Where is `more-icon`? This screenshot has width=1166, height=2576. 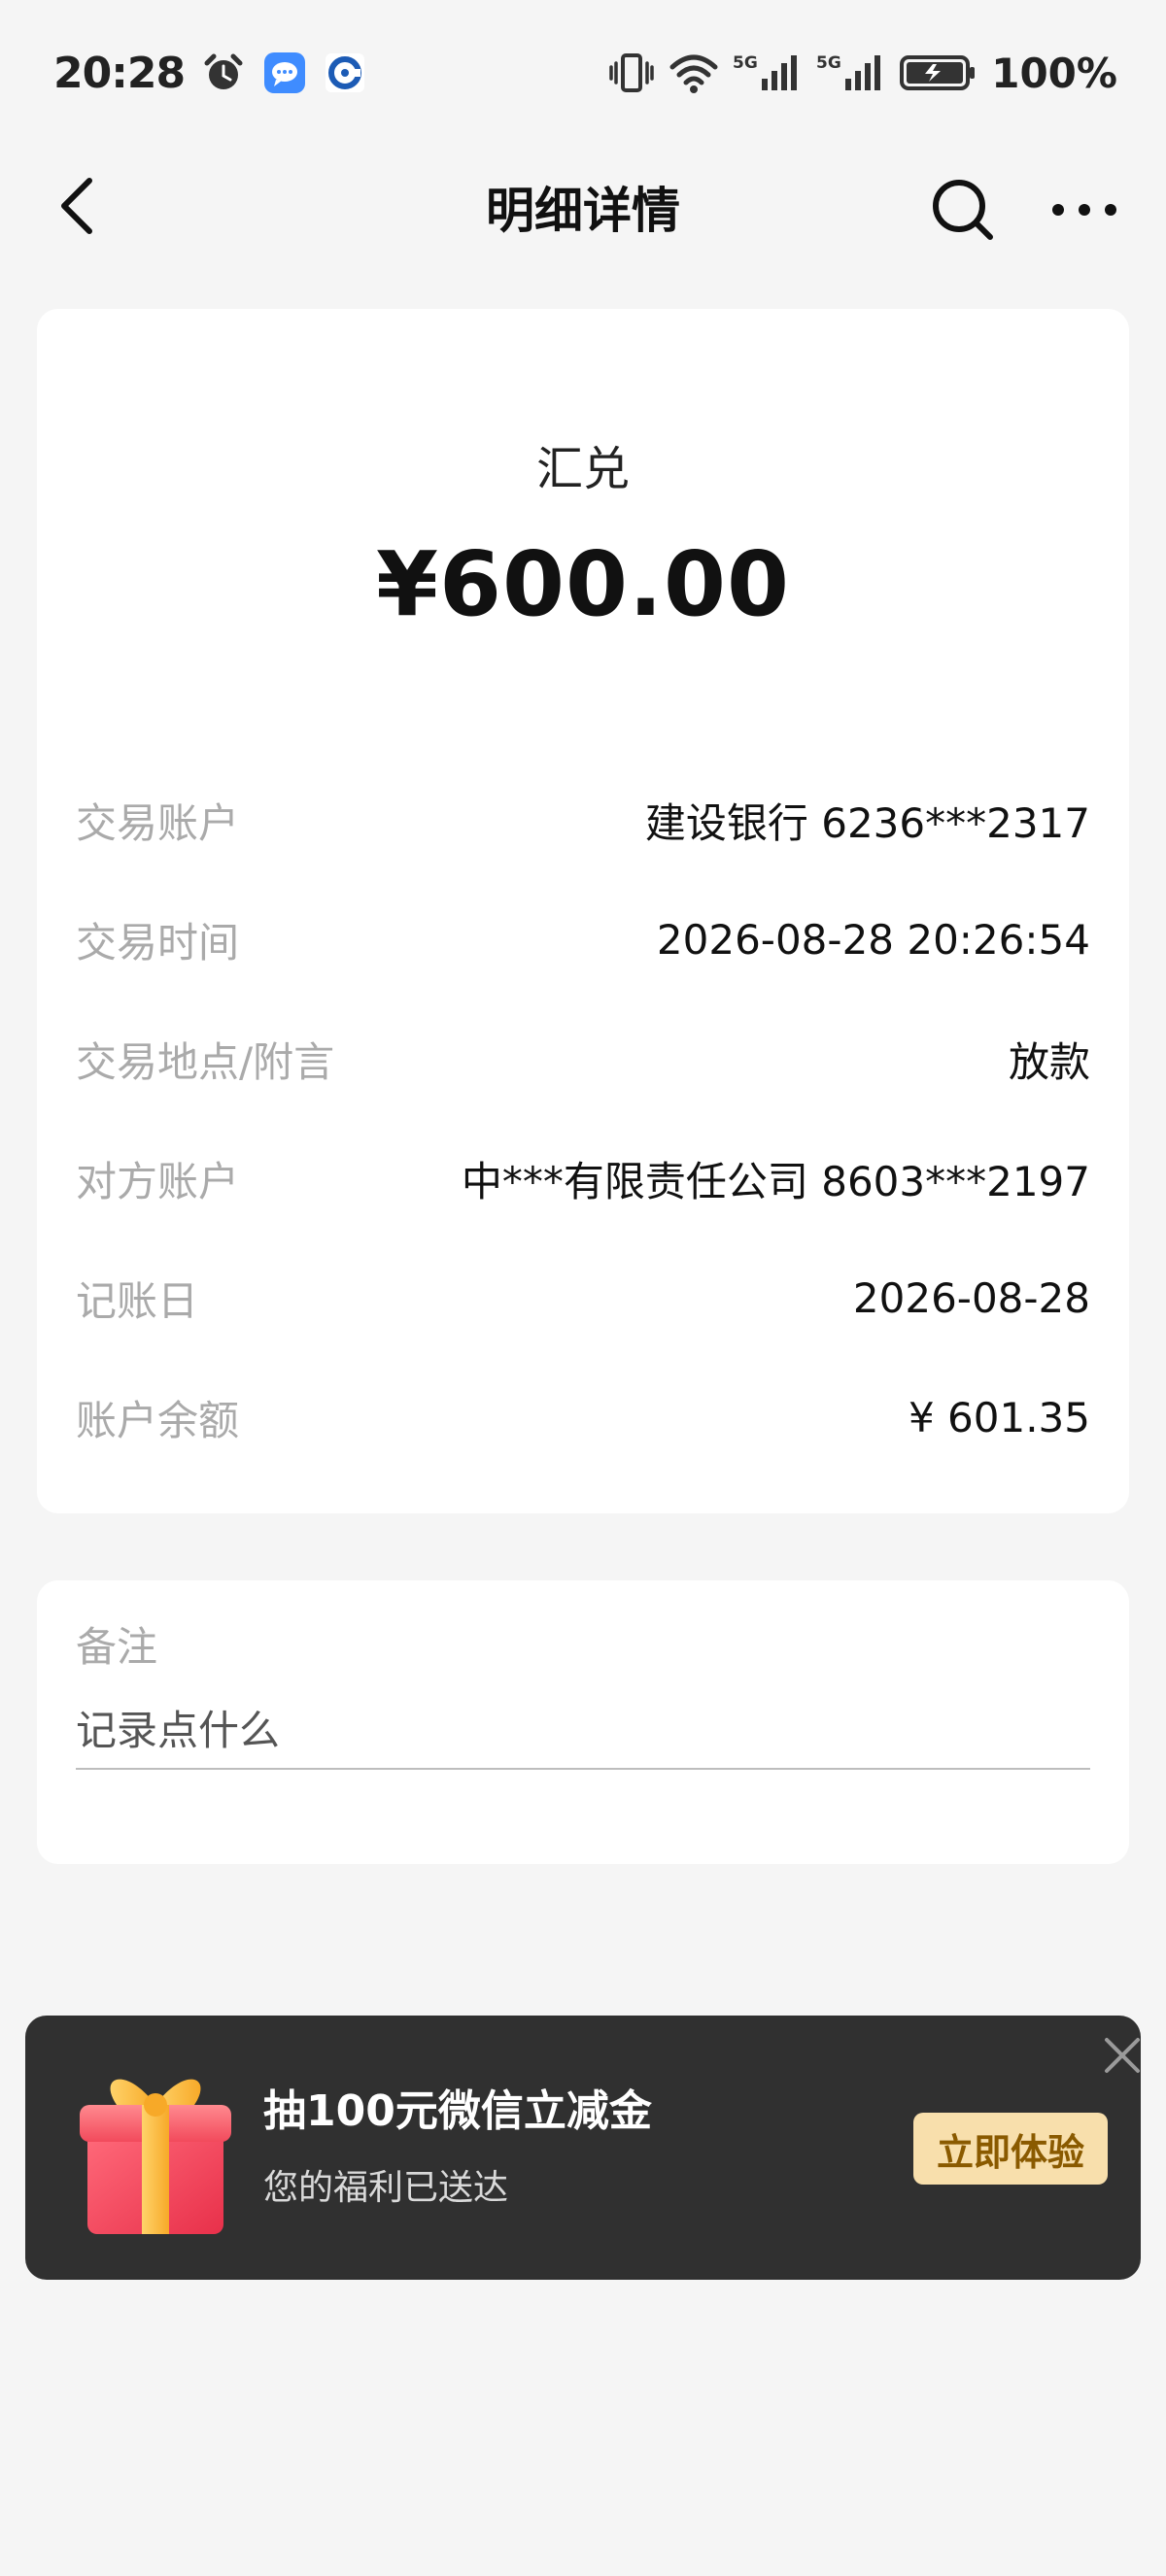
more-icon is located at coordinates (1084, 210).